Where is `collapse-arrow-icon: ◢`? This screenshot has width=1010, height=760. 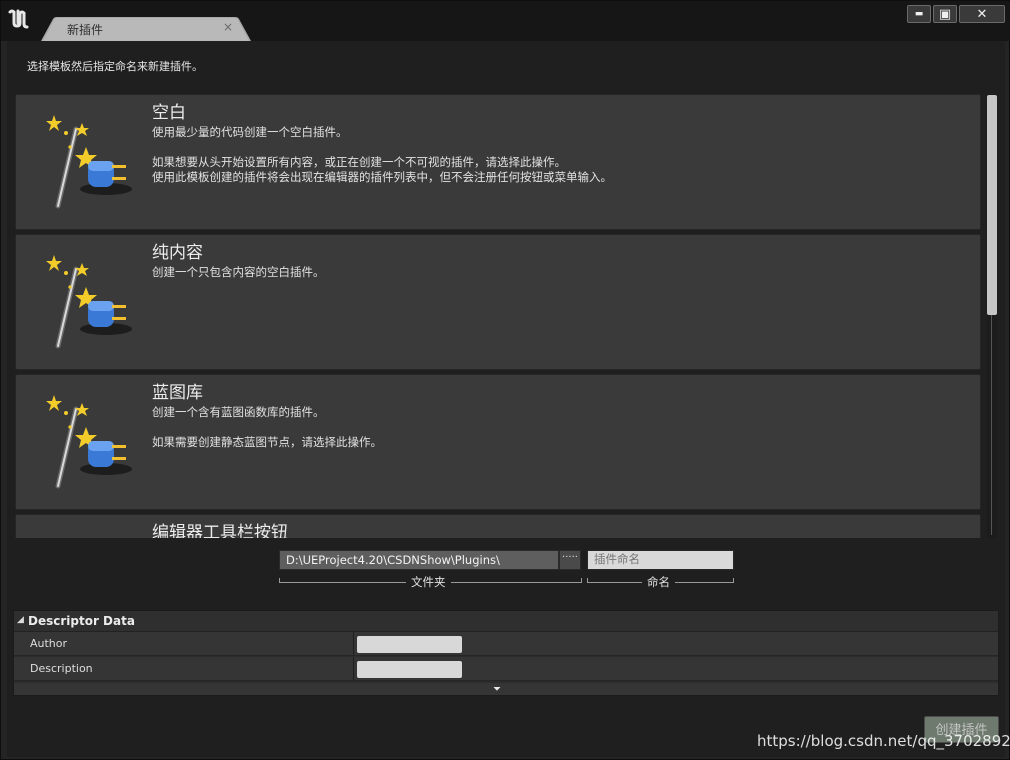 collapse-arrow-icon: ◢ is located at coordinates (20, 620).